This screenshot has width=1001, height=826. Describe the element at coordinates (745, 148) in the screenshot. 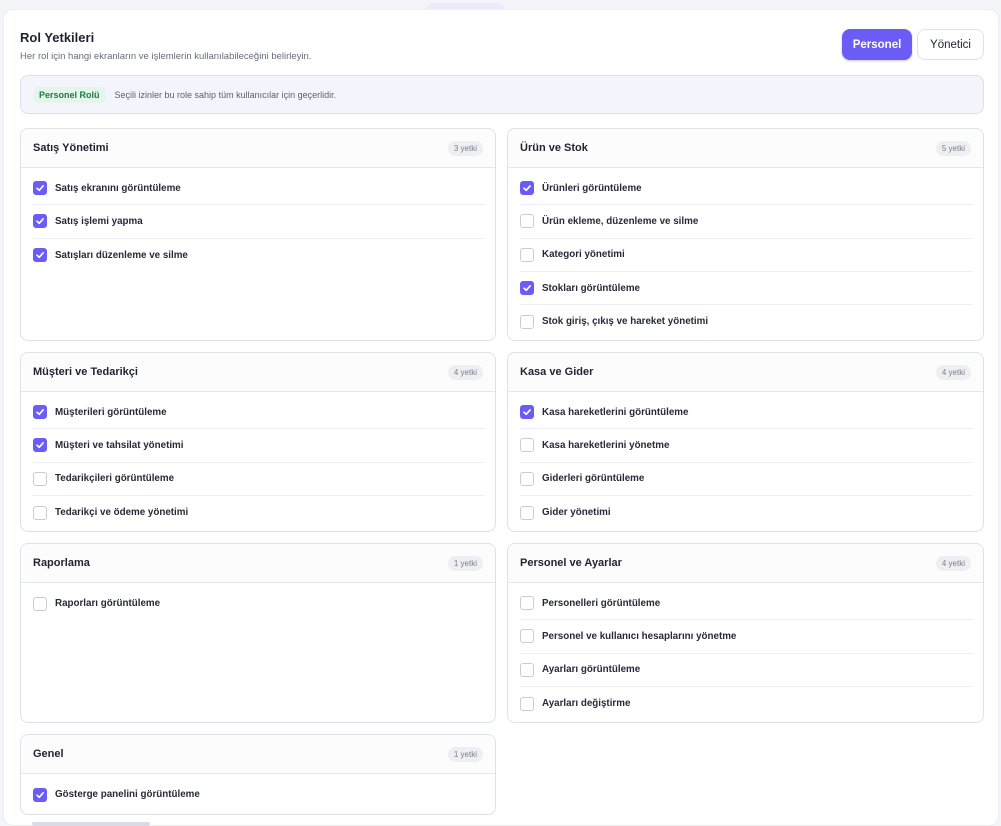

I see `group-header: Ürün ve Stok 5 yetki` at that location.